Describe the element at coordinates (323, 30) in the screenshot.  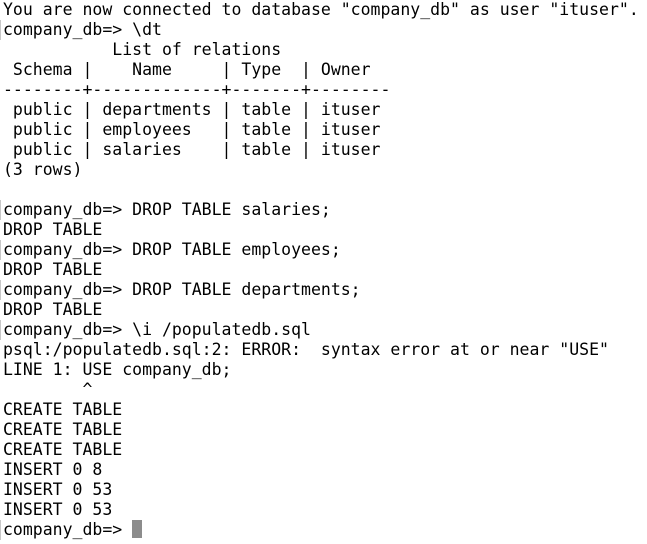
I see `command-line: company_db=> \dt` at that location.